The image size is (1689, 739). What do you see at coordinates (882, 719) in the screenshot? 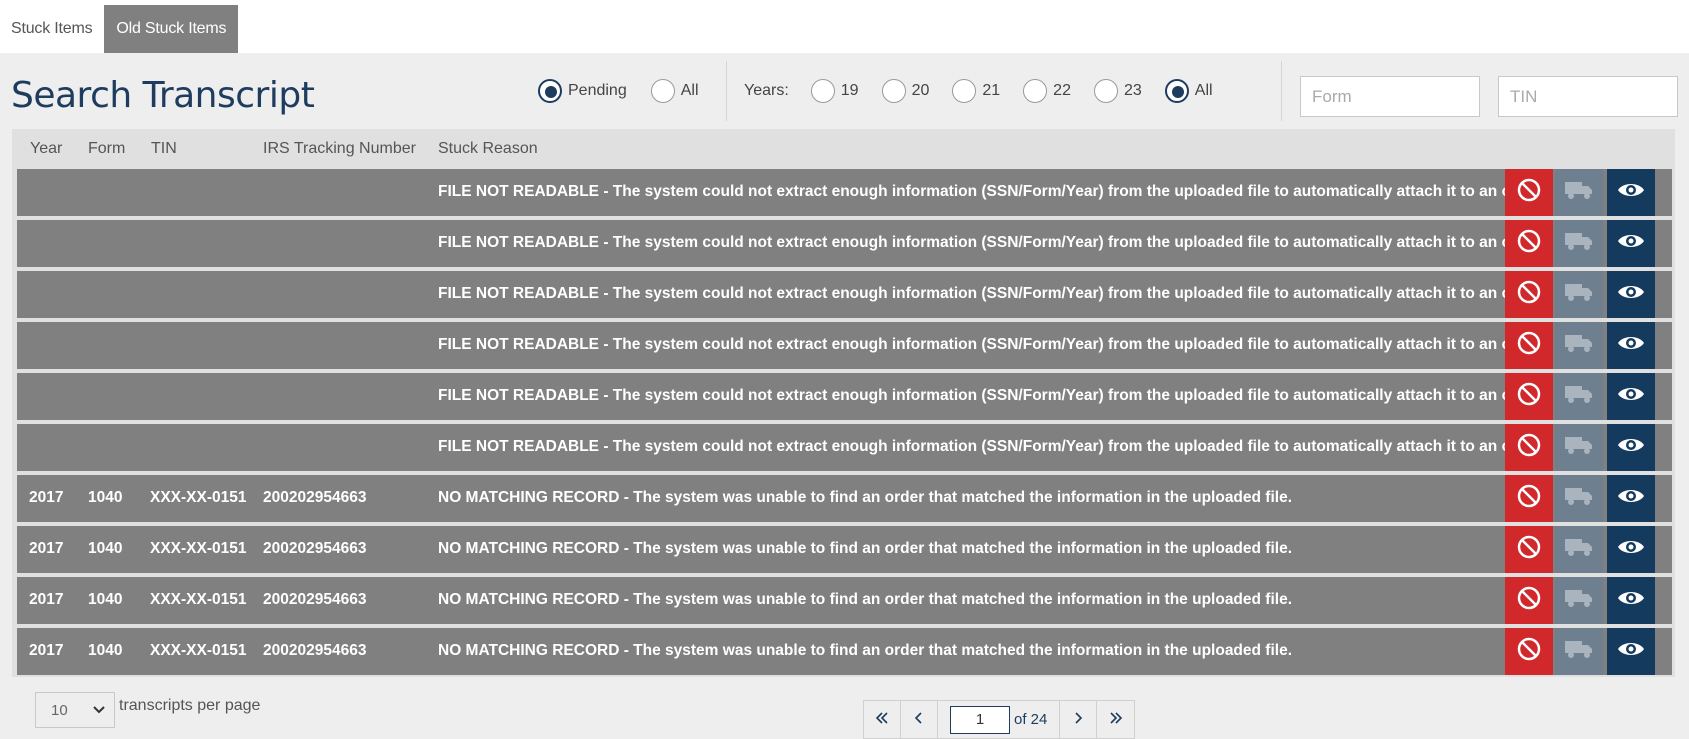
I see `first-page-button` at bounding box center [882, 719].